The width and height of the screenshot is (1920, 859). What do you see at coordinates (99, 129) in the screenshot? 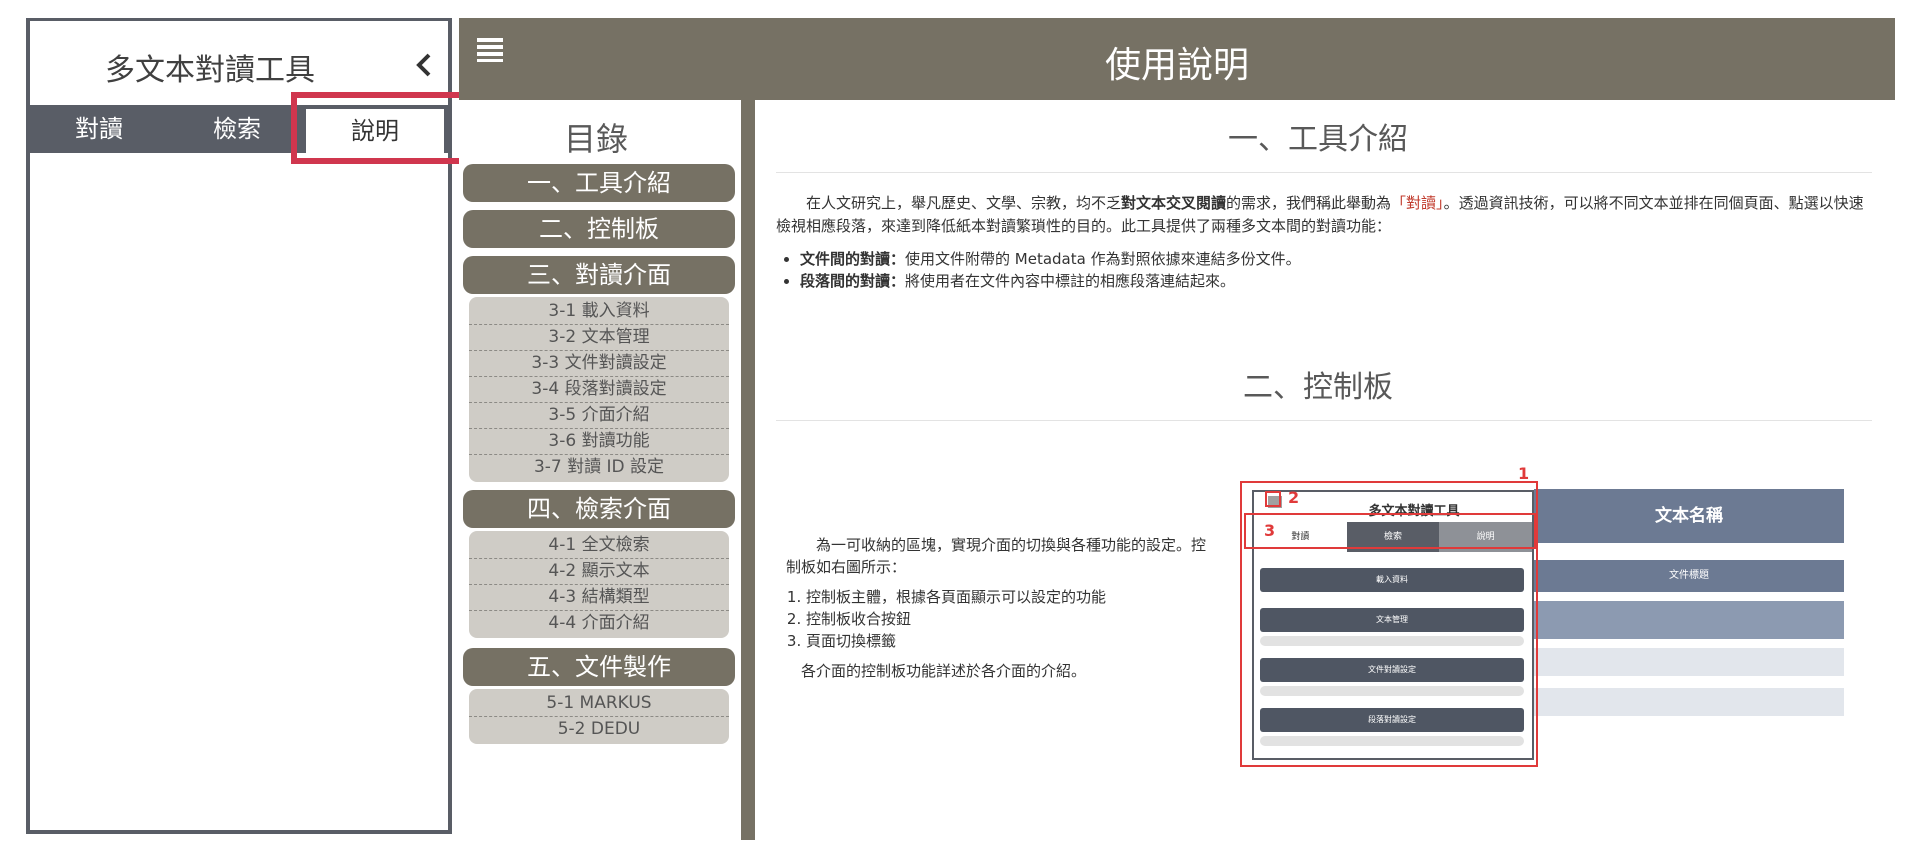
I see `tab-compare: 對讀` at bounding box center [99, 129].